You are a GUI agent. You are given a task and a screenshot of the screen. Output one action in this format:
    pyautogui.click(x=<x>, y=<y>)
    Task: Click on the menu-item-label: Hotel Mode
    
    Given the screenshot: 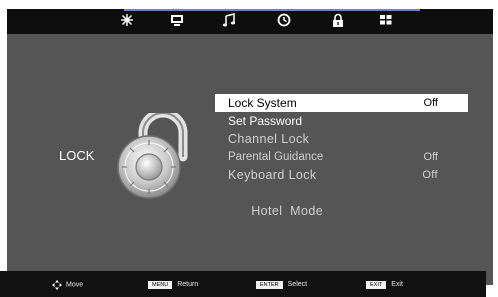 What is the action you would take?
    pyautogui.click(x=287, y=211)
    